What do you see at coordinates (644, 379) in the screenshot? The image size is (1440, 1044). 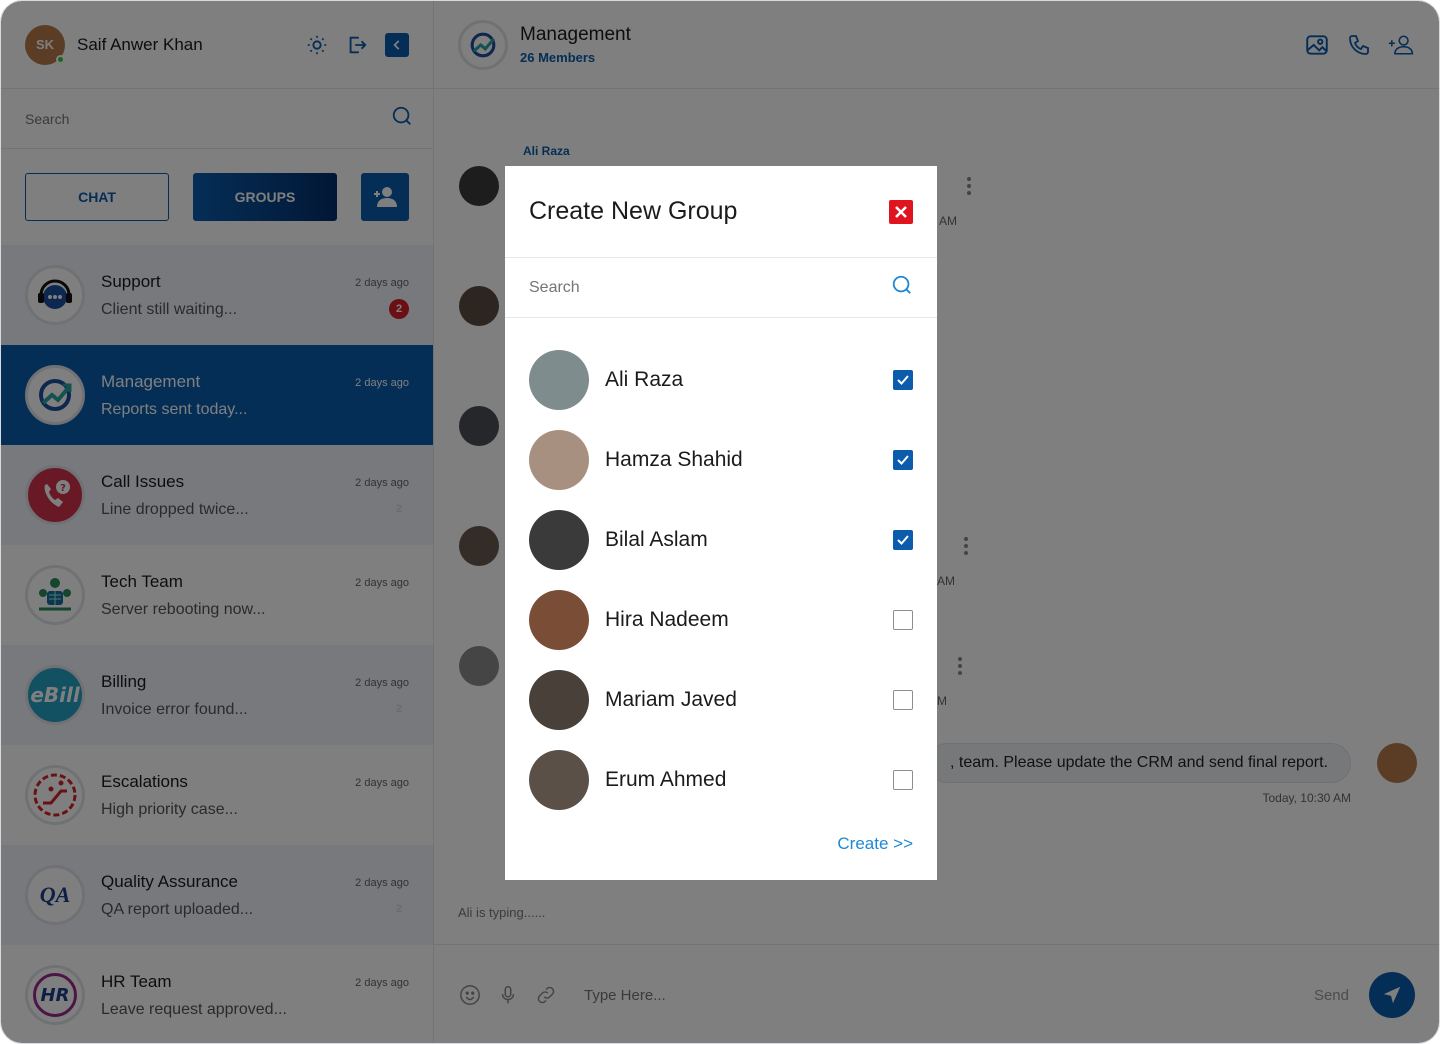 I see `member-name: Ali Raza` at bounding box center [644, 379].